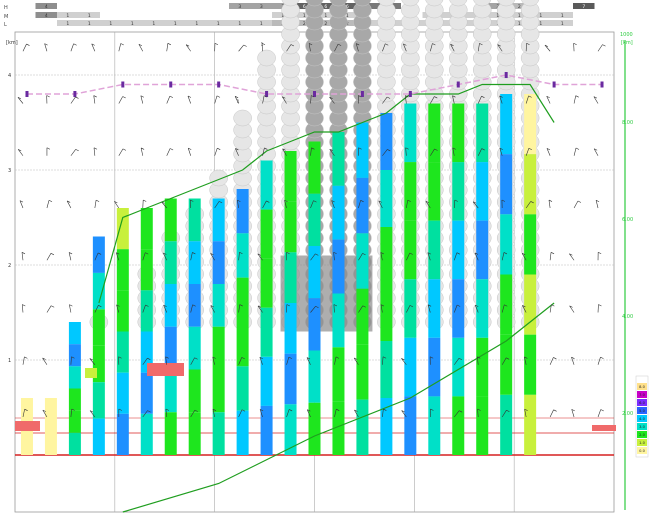  Describe the element at coordinates (627, 43) in the screenshot. I see `right-axis-label: [km]` at that location.